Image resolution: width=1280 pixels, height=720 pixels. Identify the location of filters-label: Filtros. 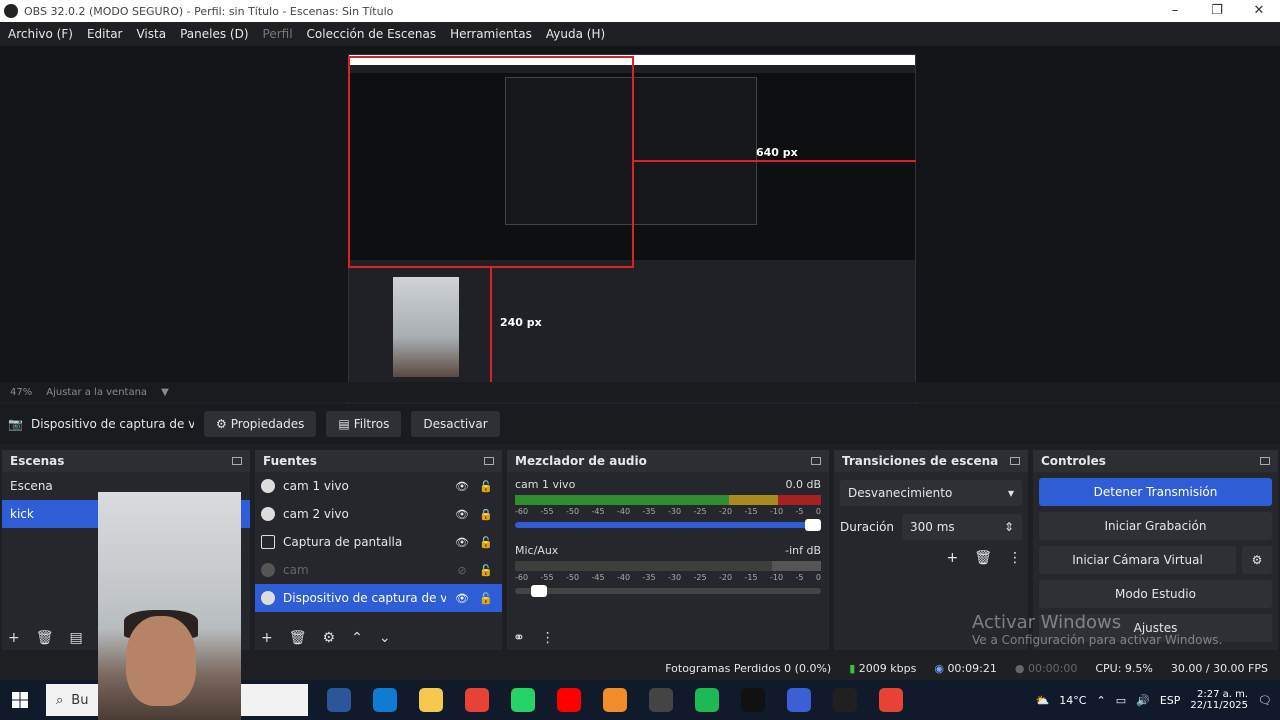
(371, 424).